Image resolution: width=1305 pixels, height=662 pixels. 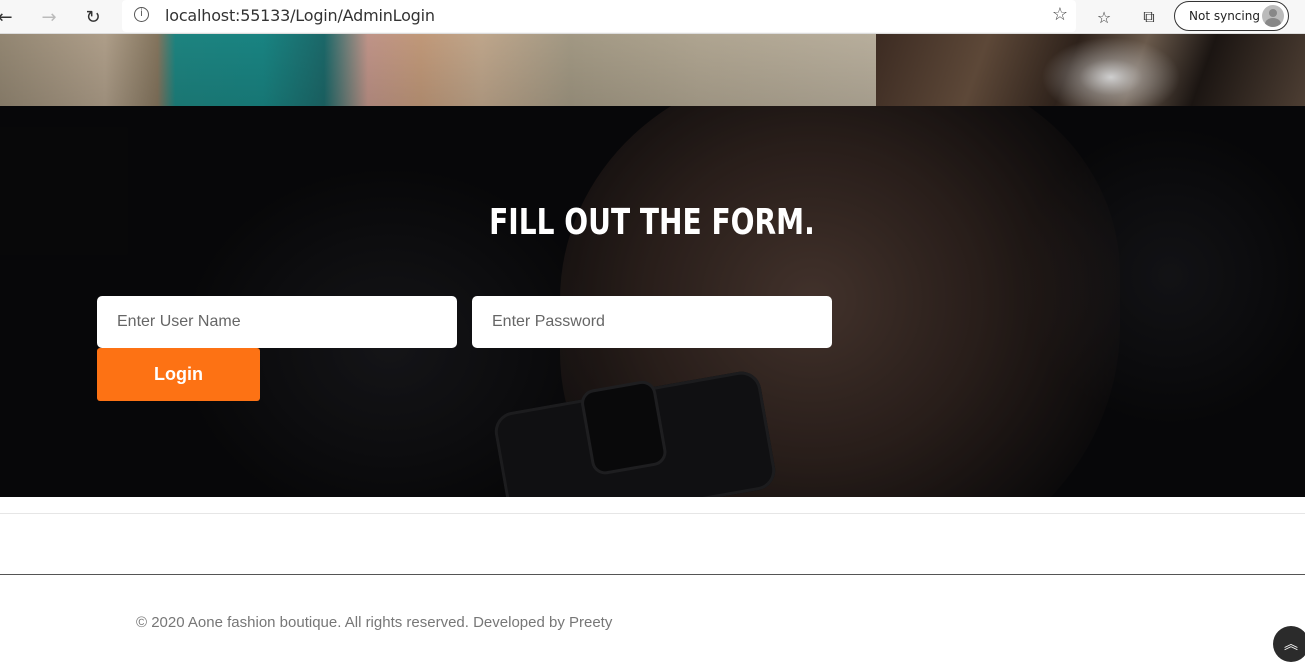 I want to click on collections-icon: ⧉, so click(x=1149, y=17).